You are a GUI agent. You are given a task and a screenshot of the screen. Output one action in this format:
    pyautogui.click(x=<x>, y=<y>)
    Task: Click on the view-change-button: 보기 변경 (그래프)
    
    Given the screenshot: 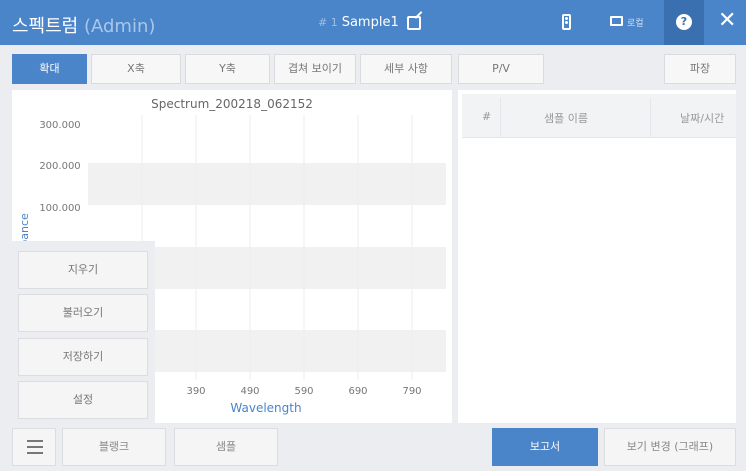 What is the action you would take?
    pyautogui.click(x=670, y=447)
    